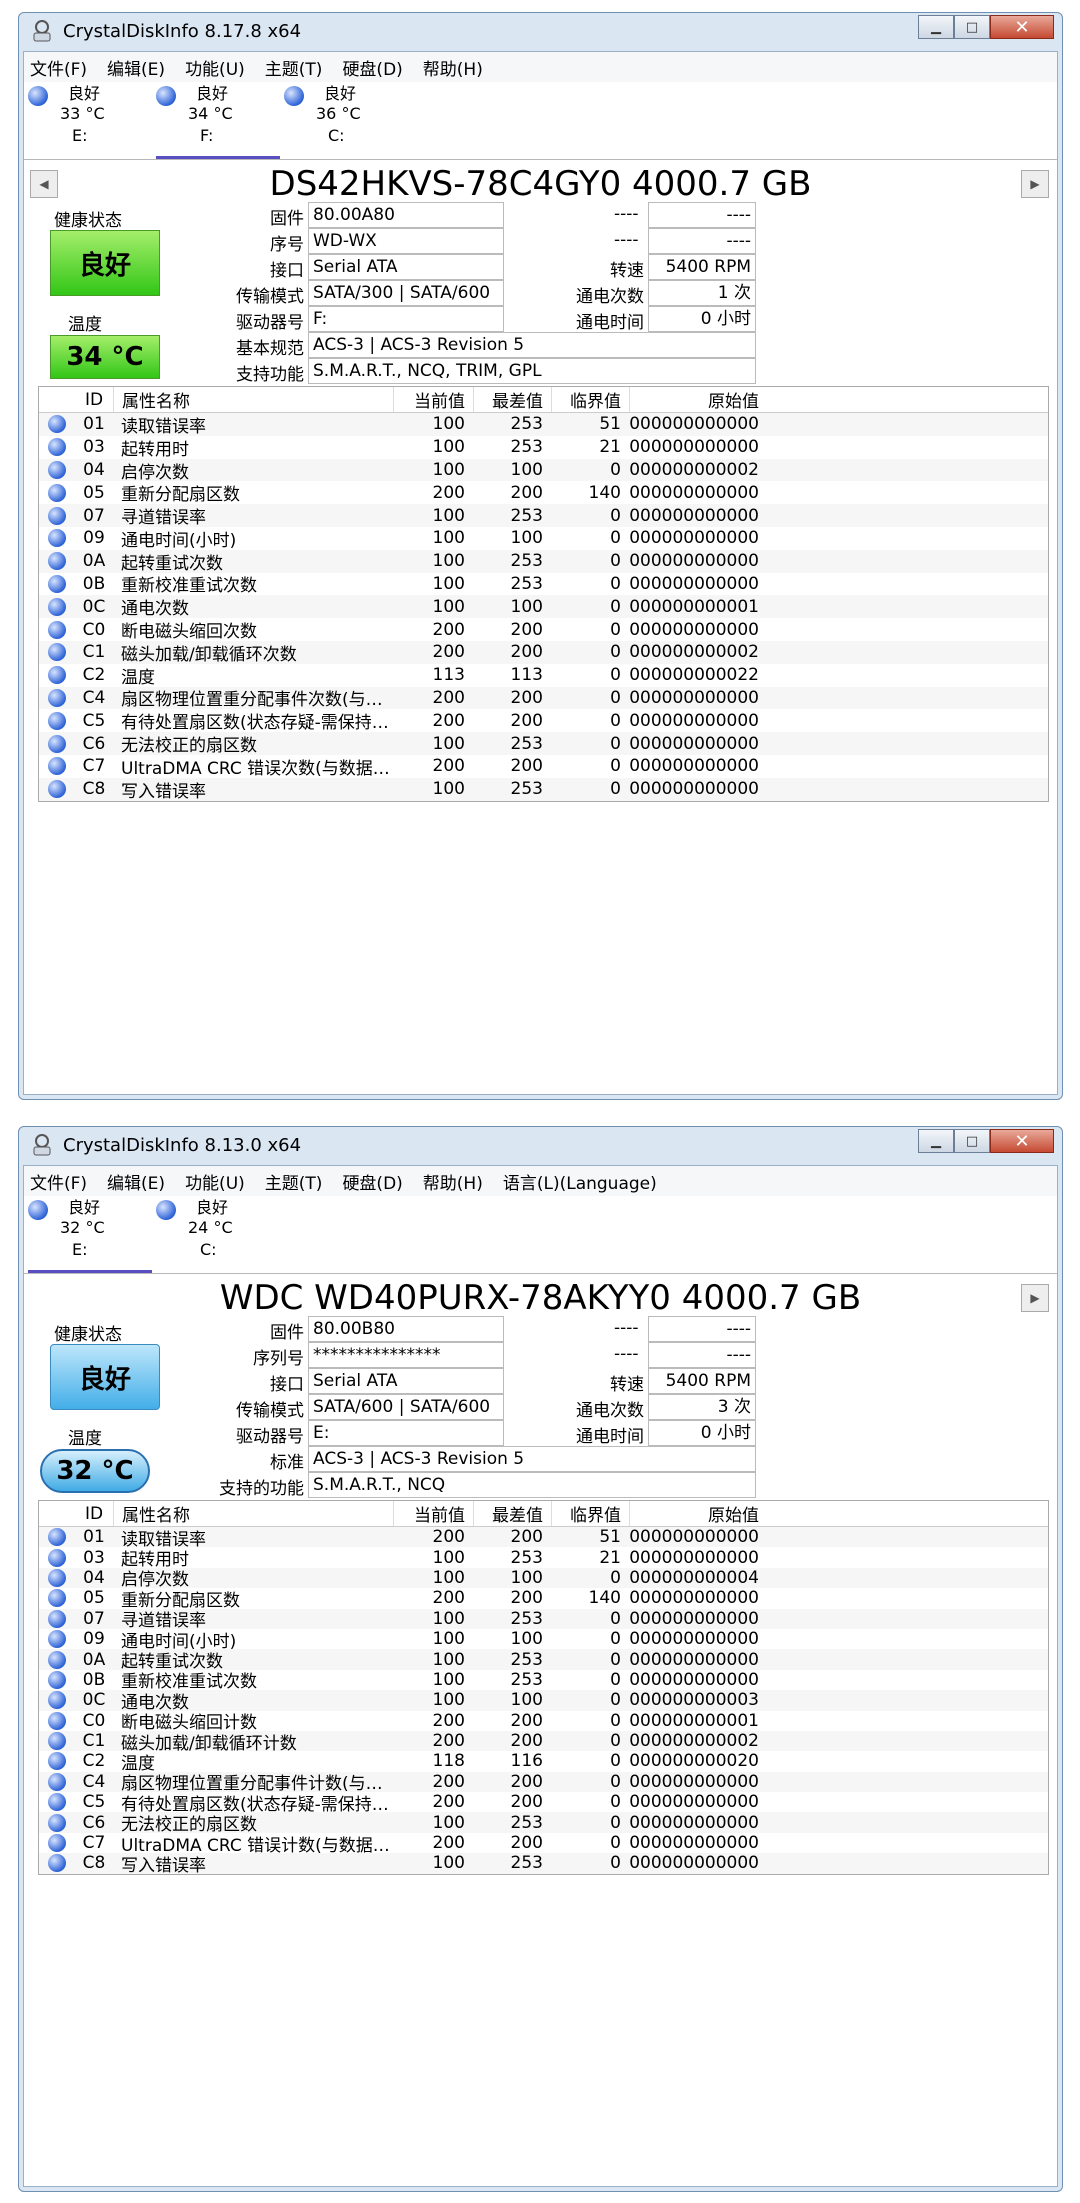  What do you see at coordinates (85, 325) in the screenshot?
I see `temp-label: 温度` at bounding box center [85, 325].